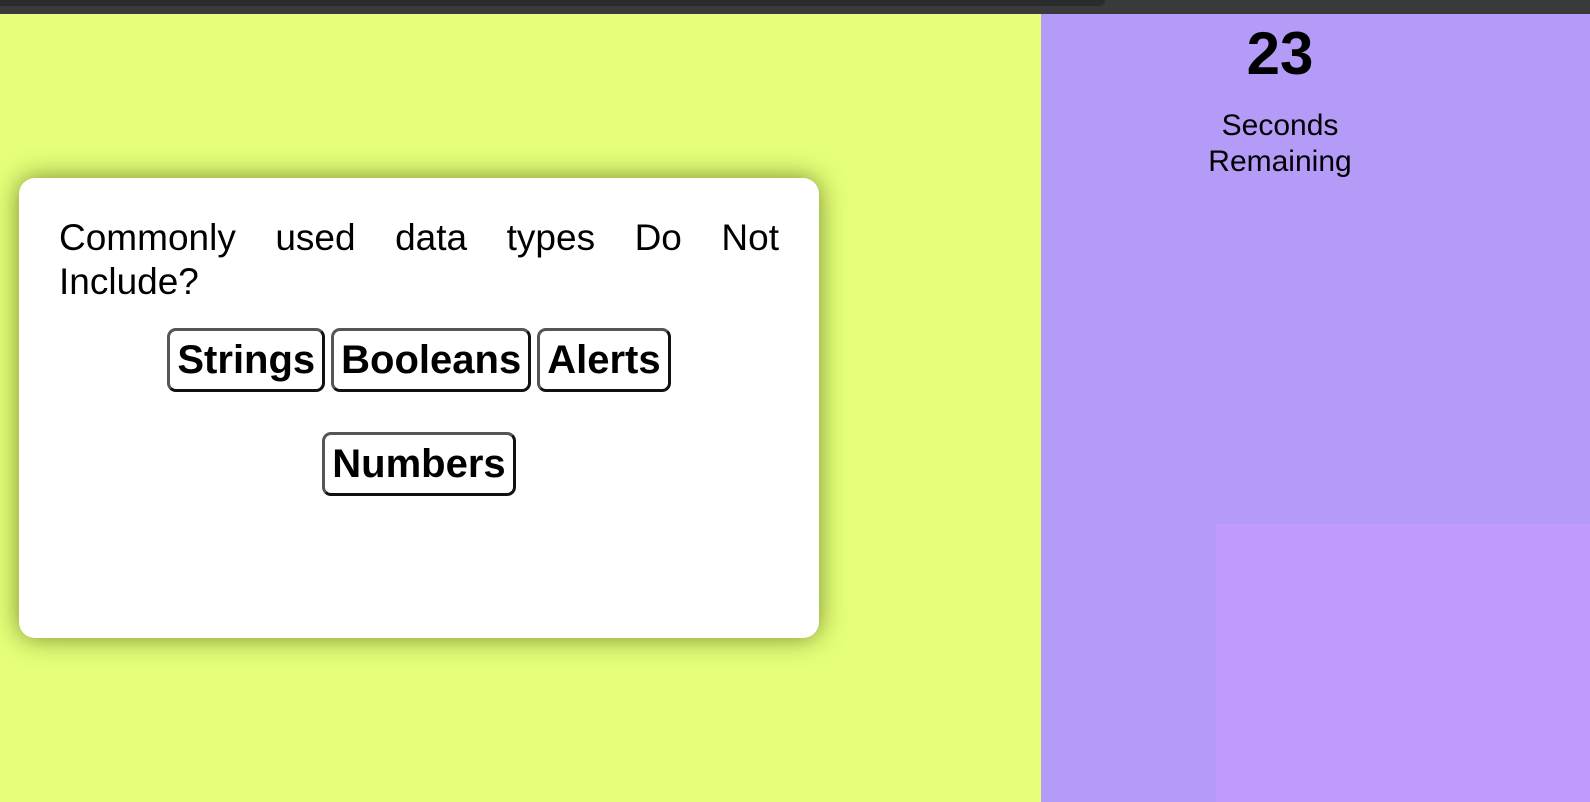  Describe the element at coordinates (1403, 663) in the screenshot. I see `timer-panel-block` at that location.